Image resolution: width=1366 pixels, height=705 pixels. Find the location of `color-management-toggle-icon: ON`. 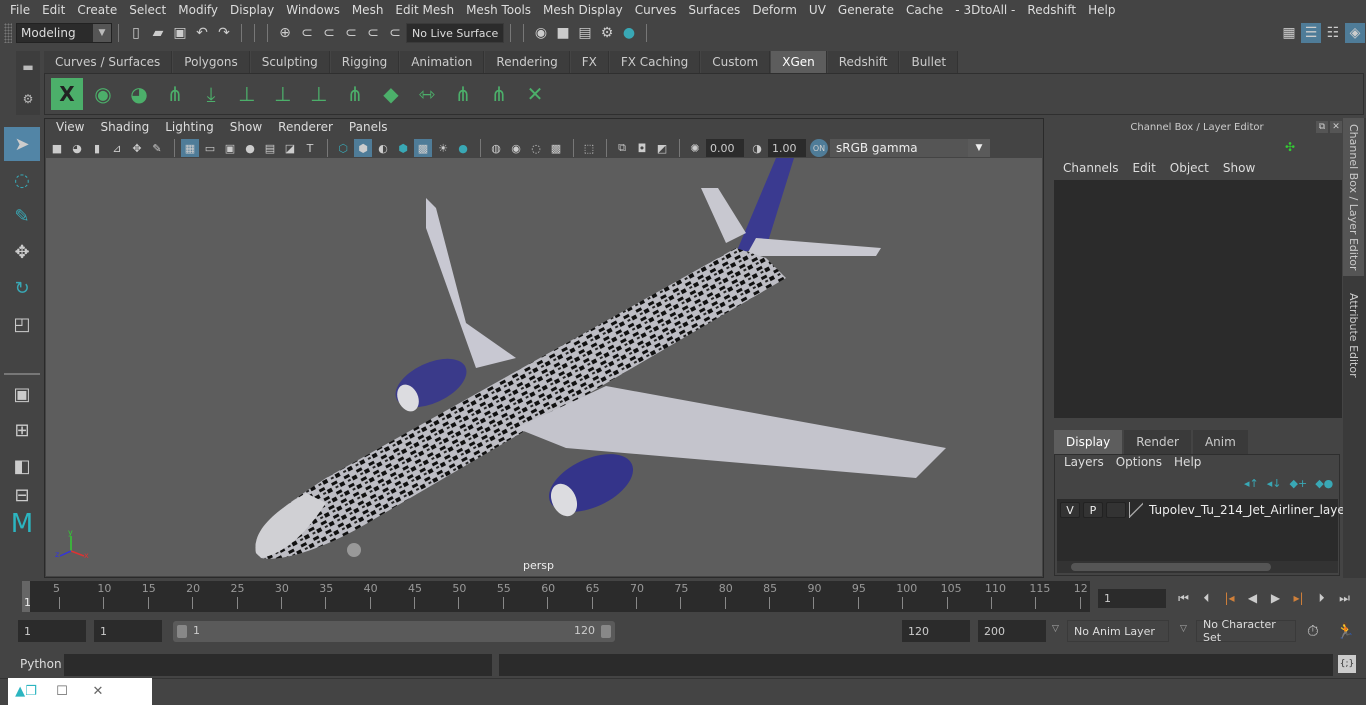

color-management-toggle-icon: ON is located at coordinates (819, 148).